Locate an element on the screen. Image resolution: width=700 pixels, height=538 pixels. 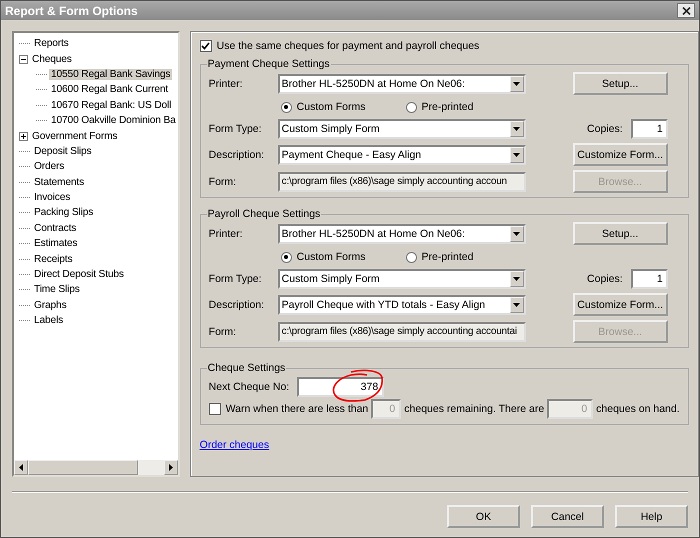
close-icon is located at coordinates (686, 10).